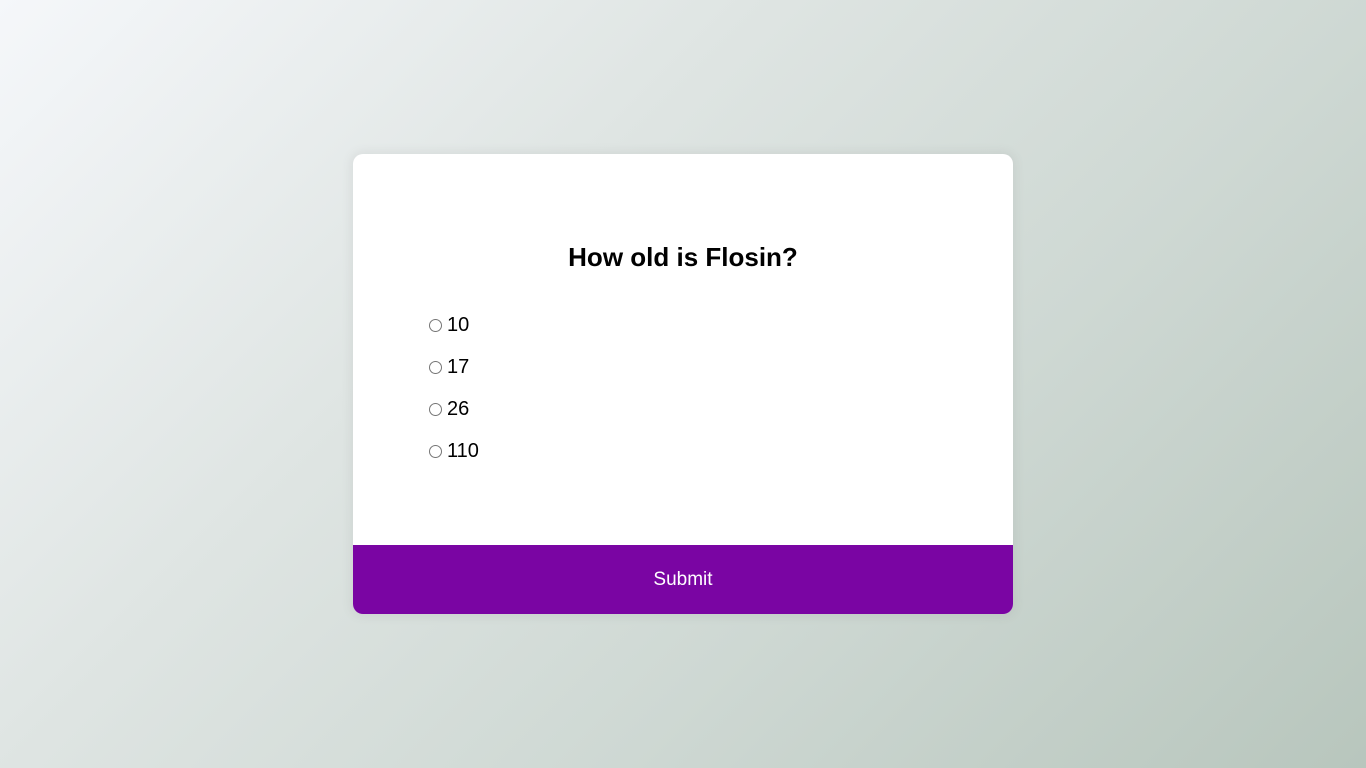 This screenshot has width=1366, height=768. Describe the element at coordinates (458, 409) in the screenshot. I see `answer-label: 26` at that location.